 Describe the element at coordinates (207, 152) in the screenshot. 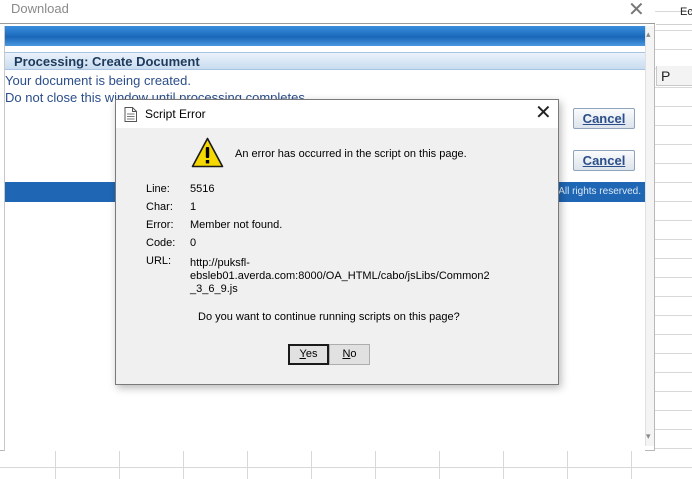

I see `warning-icon` at that location.